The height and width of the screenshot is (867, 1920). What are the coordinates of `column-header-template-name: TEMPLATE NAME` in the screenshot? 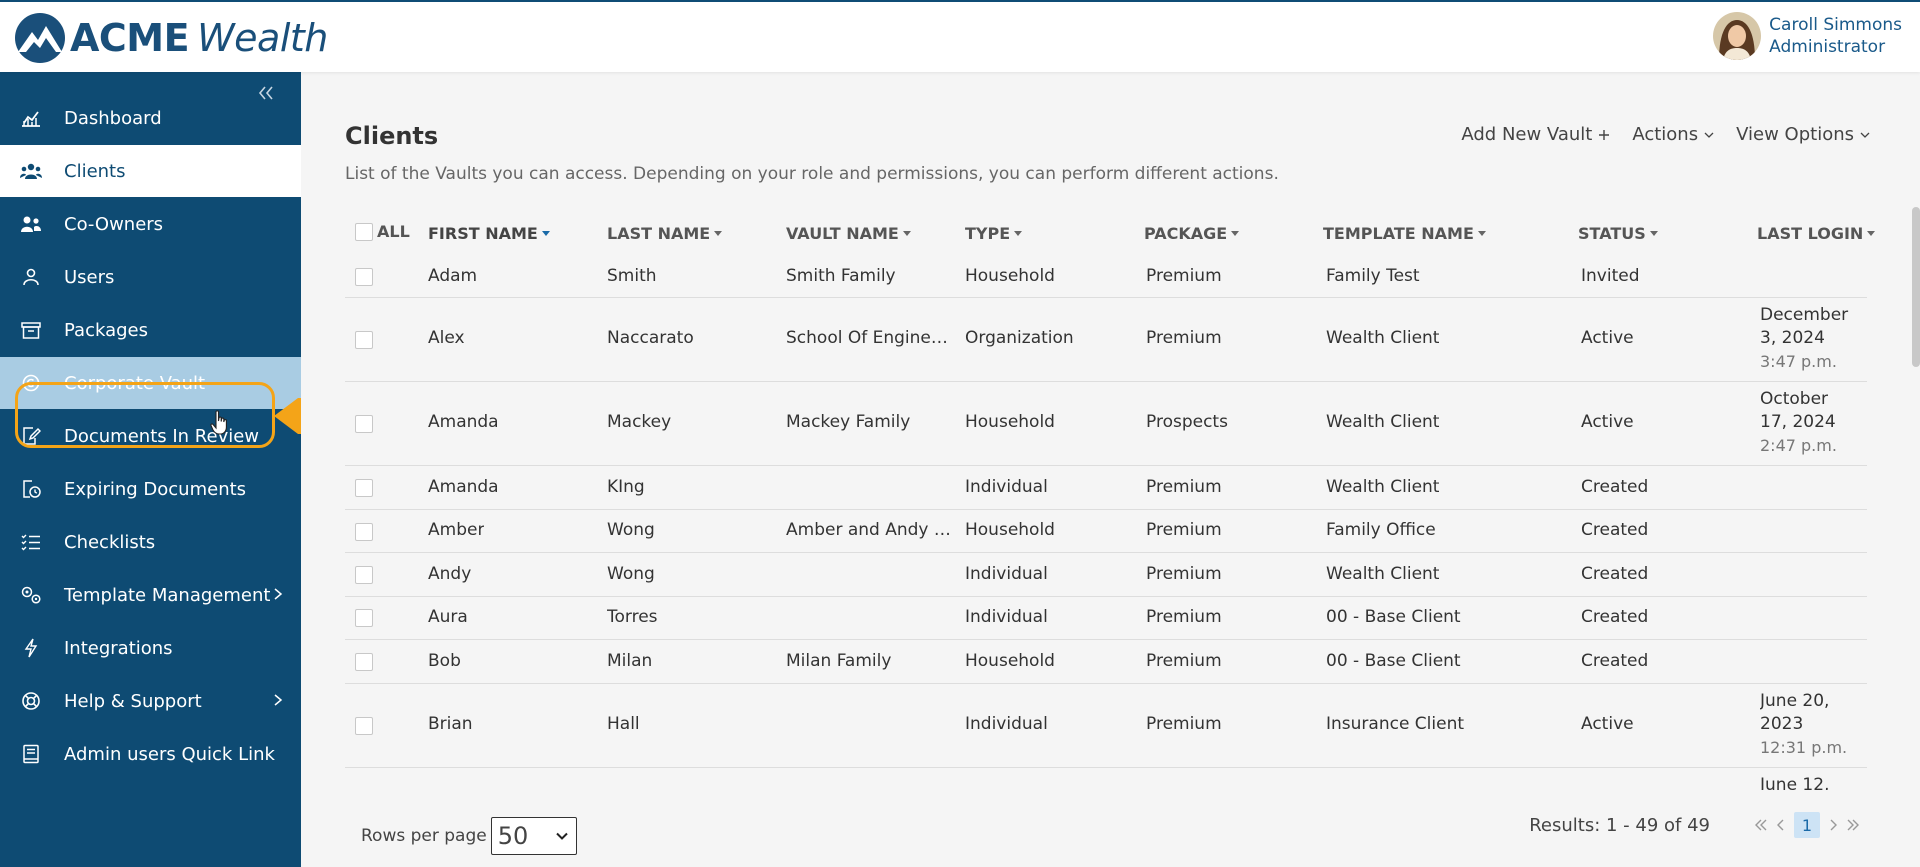 It's located at (1404, 233).